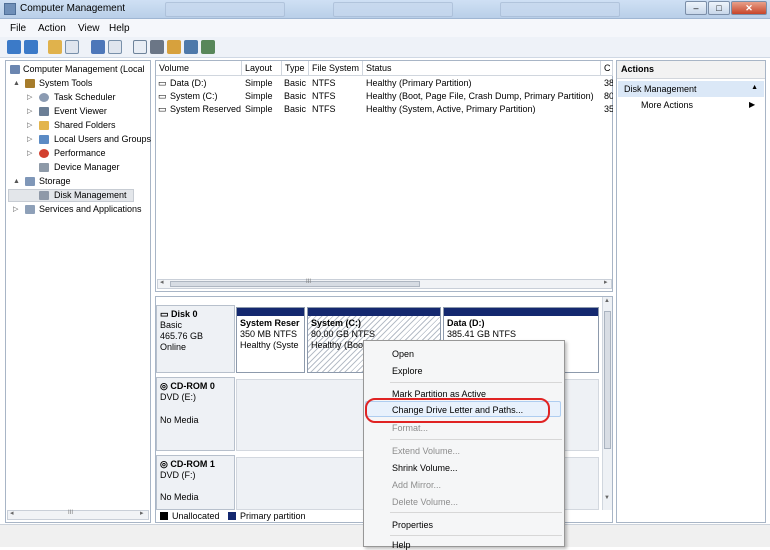 This screenshot has height=550, width=770. I want to click on tree-item-performance: ▷ Performance, so click(78, 153).